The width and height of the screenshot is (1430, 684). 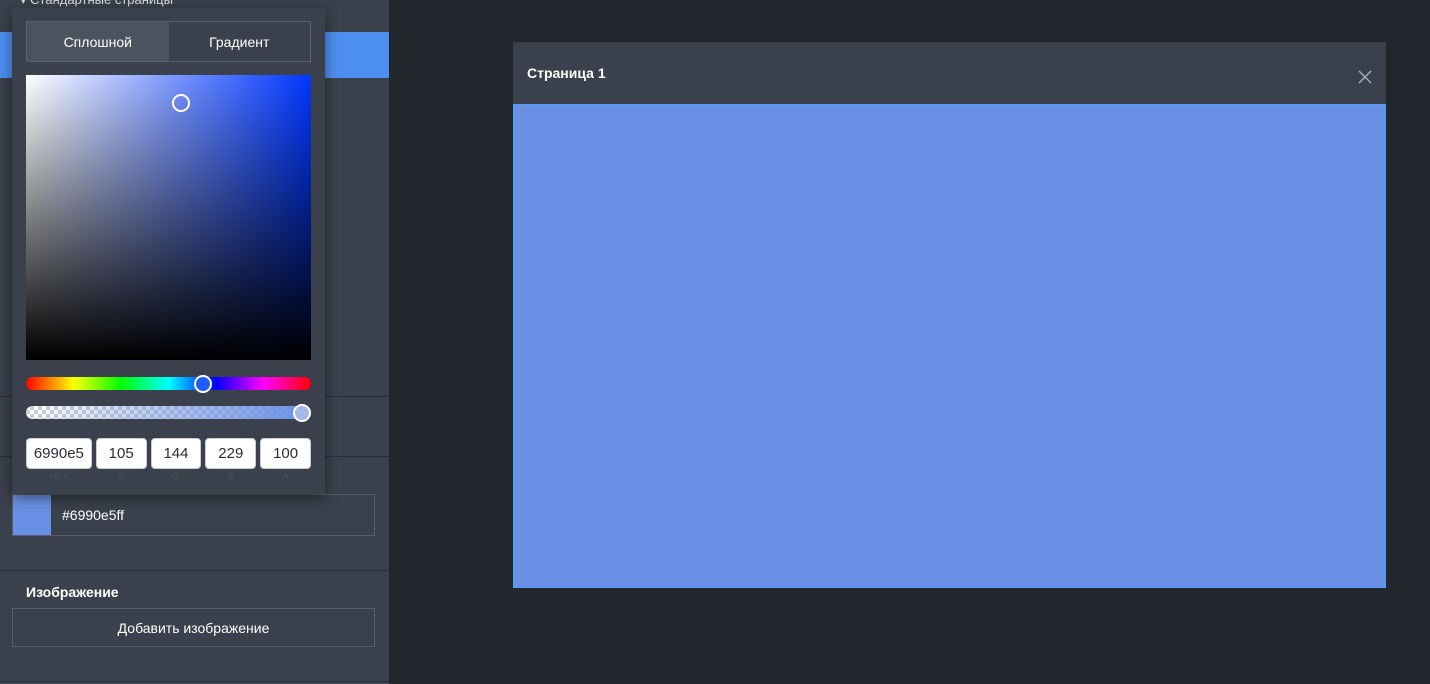 I want to click on fill-type-tabs: Сплошной Градиент, so click(x=168, y=41).